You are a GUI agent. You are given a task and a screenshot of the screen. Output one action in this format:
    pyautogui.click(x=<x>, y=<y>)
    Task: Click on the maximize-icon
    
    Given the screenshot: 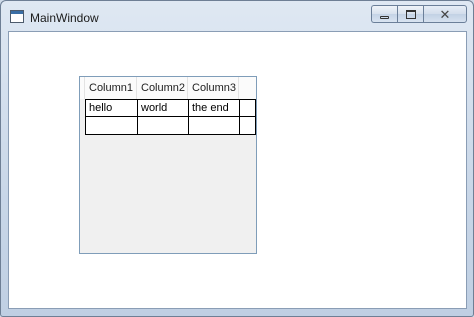 What is the action you would take?
    pyautogui.click(x=410, y=14)
    